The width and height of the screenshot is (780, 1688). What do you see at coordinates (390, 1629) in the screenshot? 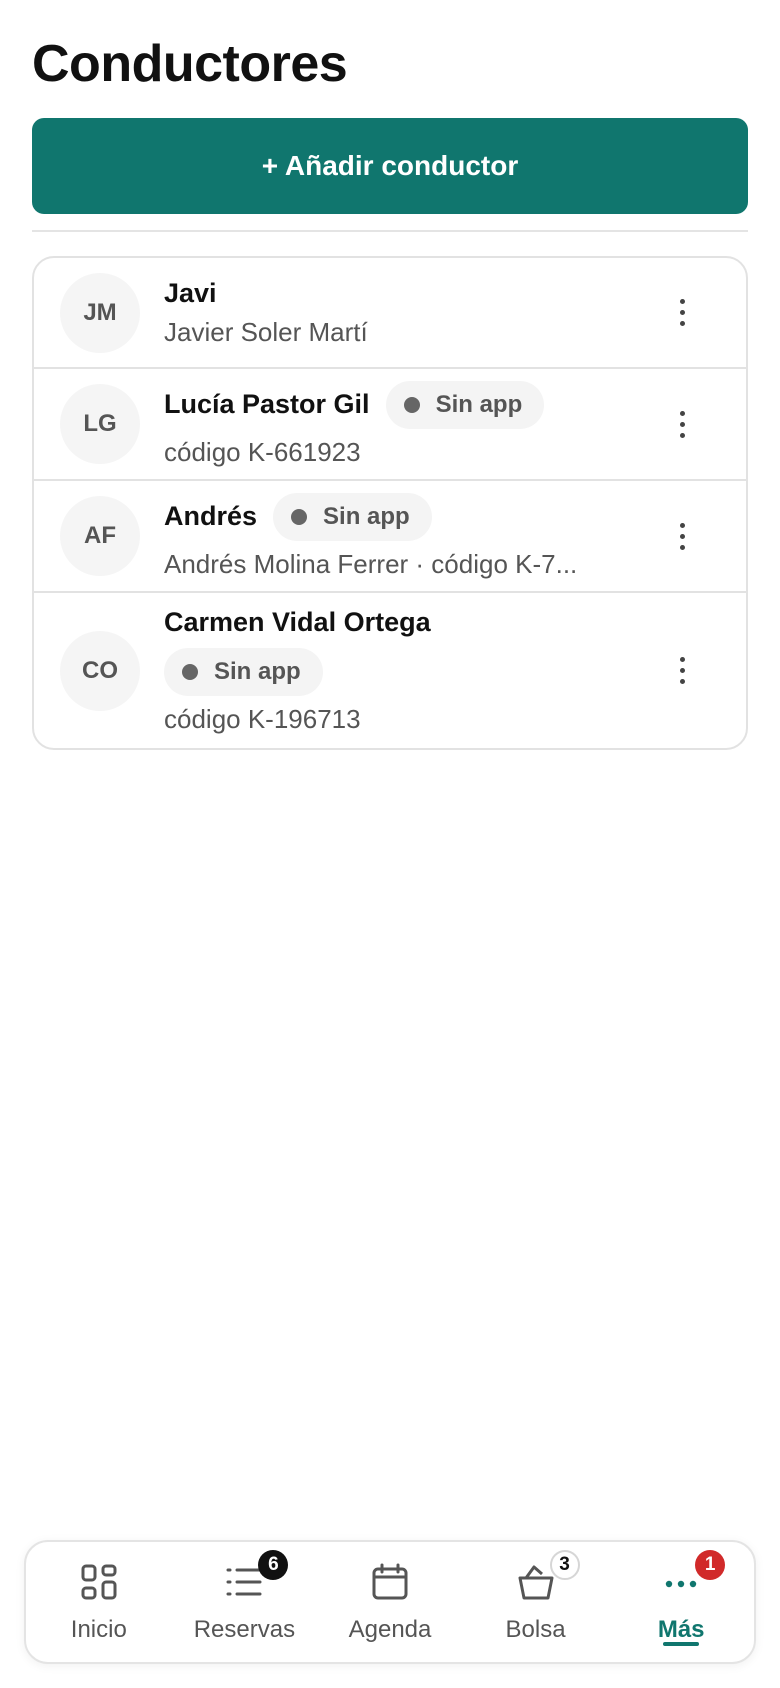
I see `nav-label: Agenda` at bounding box center [390, 1629].